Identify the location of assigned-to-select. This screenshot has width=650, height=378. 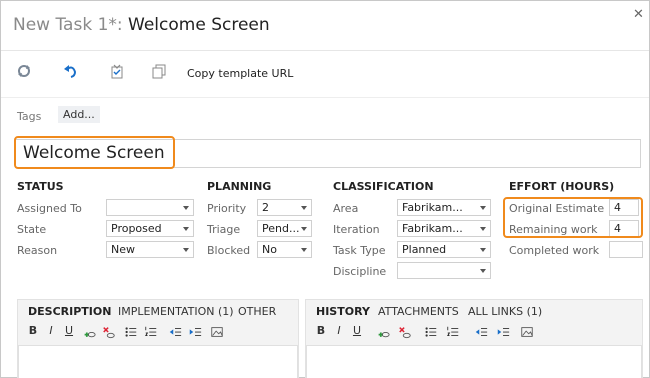
(150, 207).